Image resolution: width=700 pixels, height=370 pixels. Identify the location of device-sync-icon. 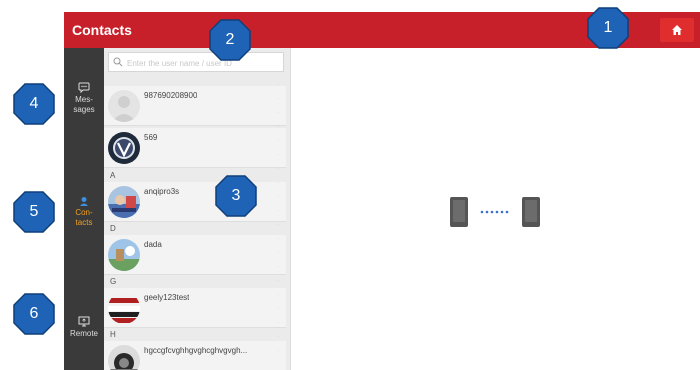
(495, 212).